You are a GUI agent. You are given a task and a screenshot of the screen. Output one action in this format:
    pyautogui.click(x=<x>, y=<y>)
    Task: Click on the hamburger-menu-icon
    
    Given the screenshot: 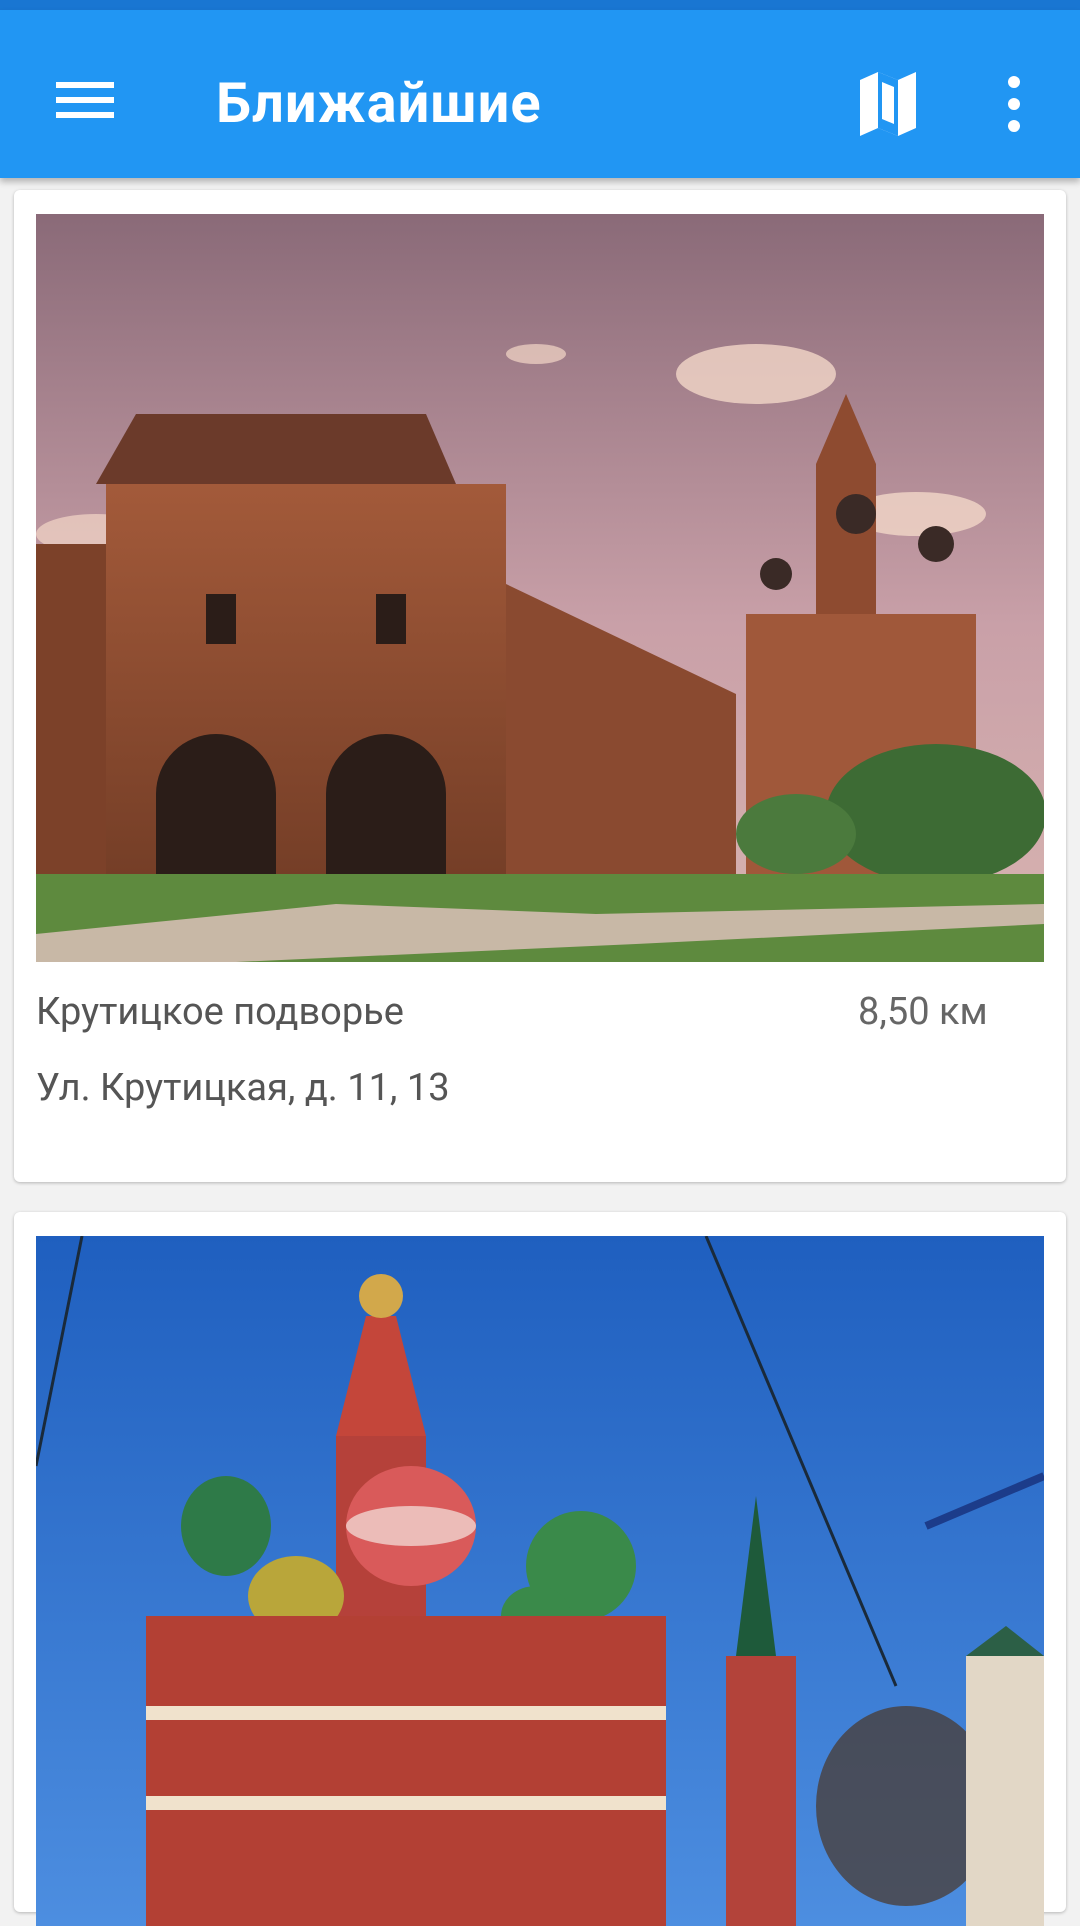 What is the action you would take?
    pyautogui.click(x=85, y=100)
    